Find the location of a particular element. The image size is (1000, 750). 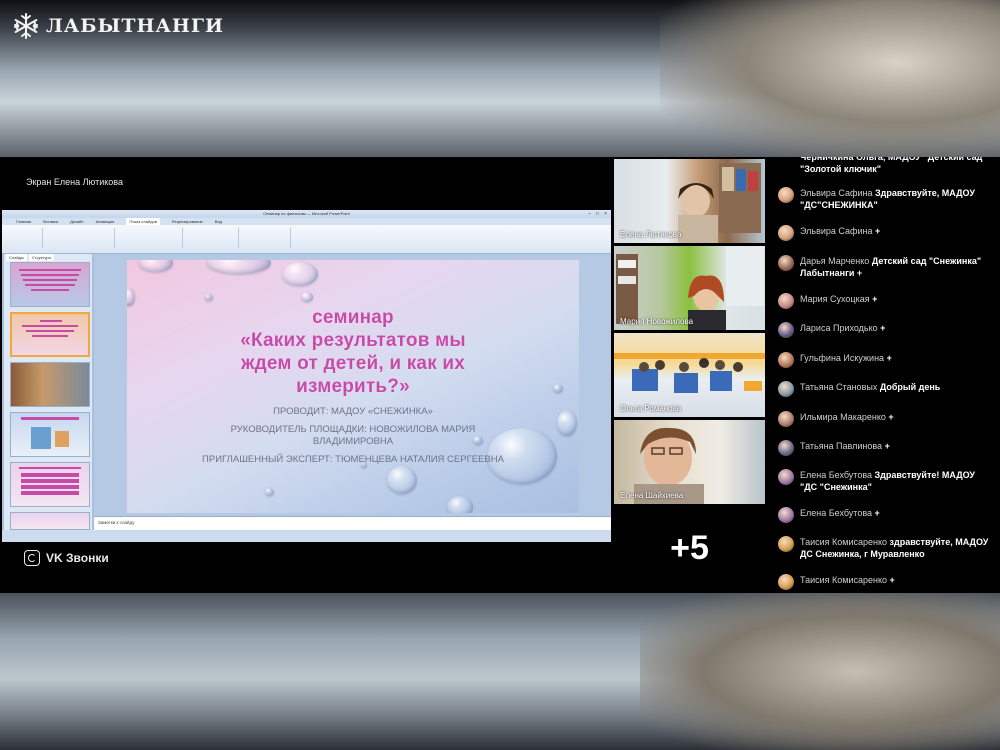

chat-message: Татьяна Павлинова + is located at coordinates (886, 448).